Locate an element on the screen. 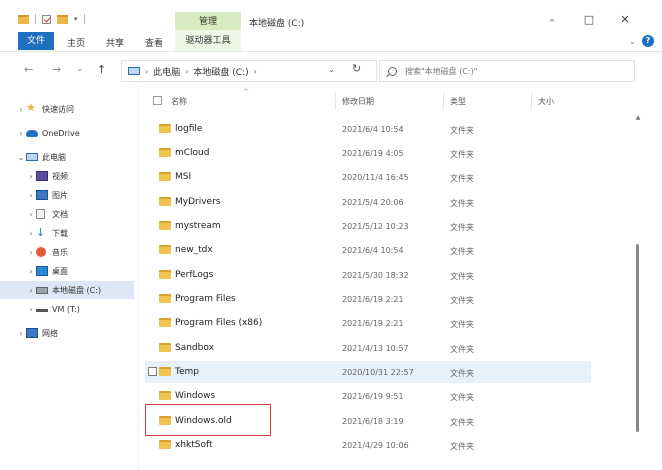 This screenshot has width=662, height=470. nav-item-documents: › 文档 is located at coordinates (67, 214).